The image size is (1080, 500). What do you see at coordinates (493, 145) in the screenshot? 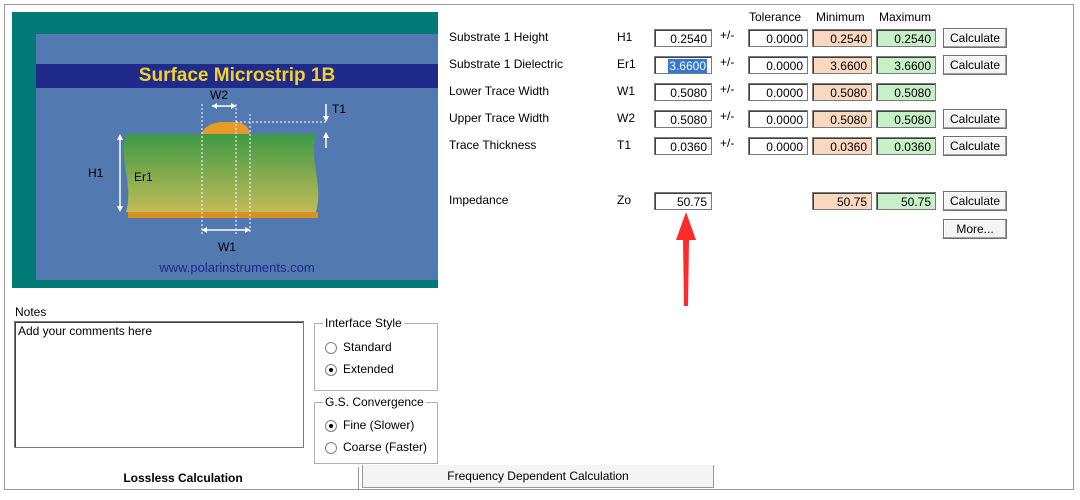
I see `param-label: Trace Thickness` at bounding box center [493, 145].